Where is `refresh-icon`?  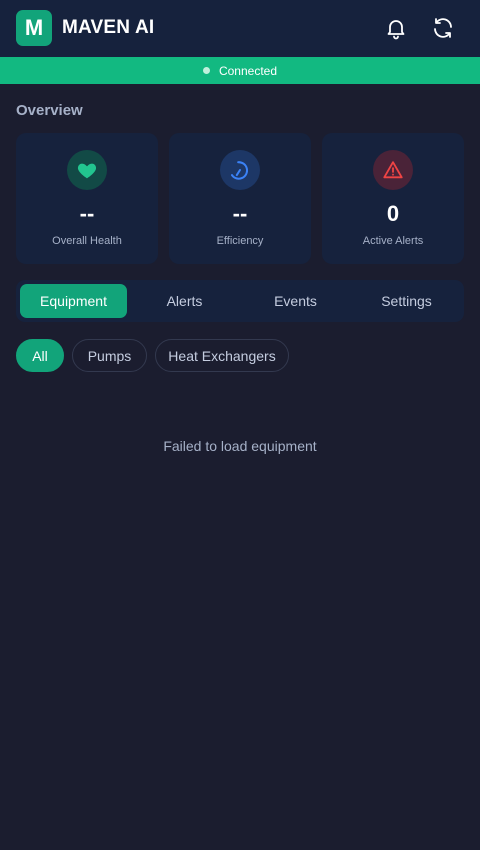 refresh-icon is located at coordinates (443, 28).